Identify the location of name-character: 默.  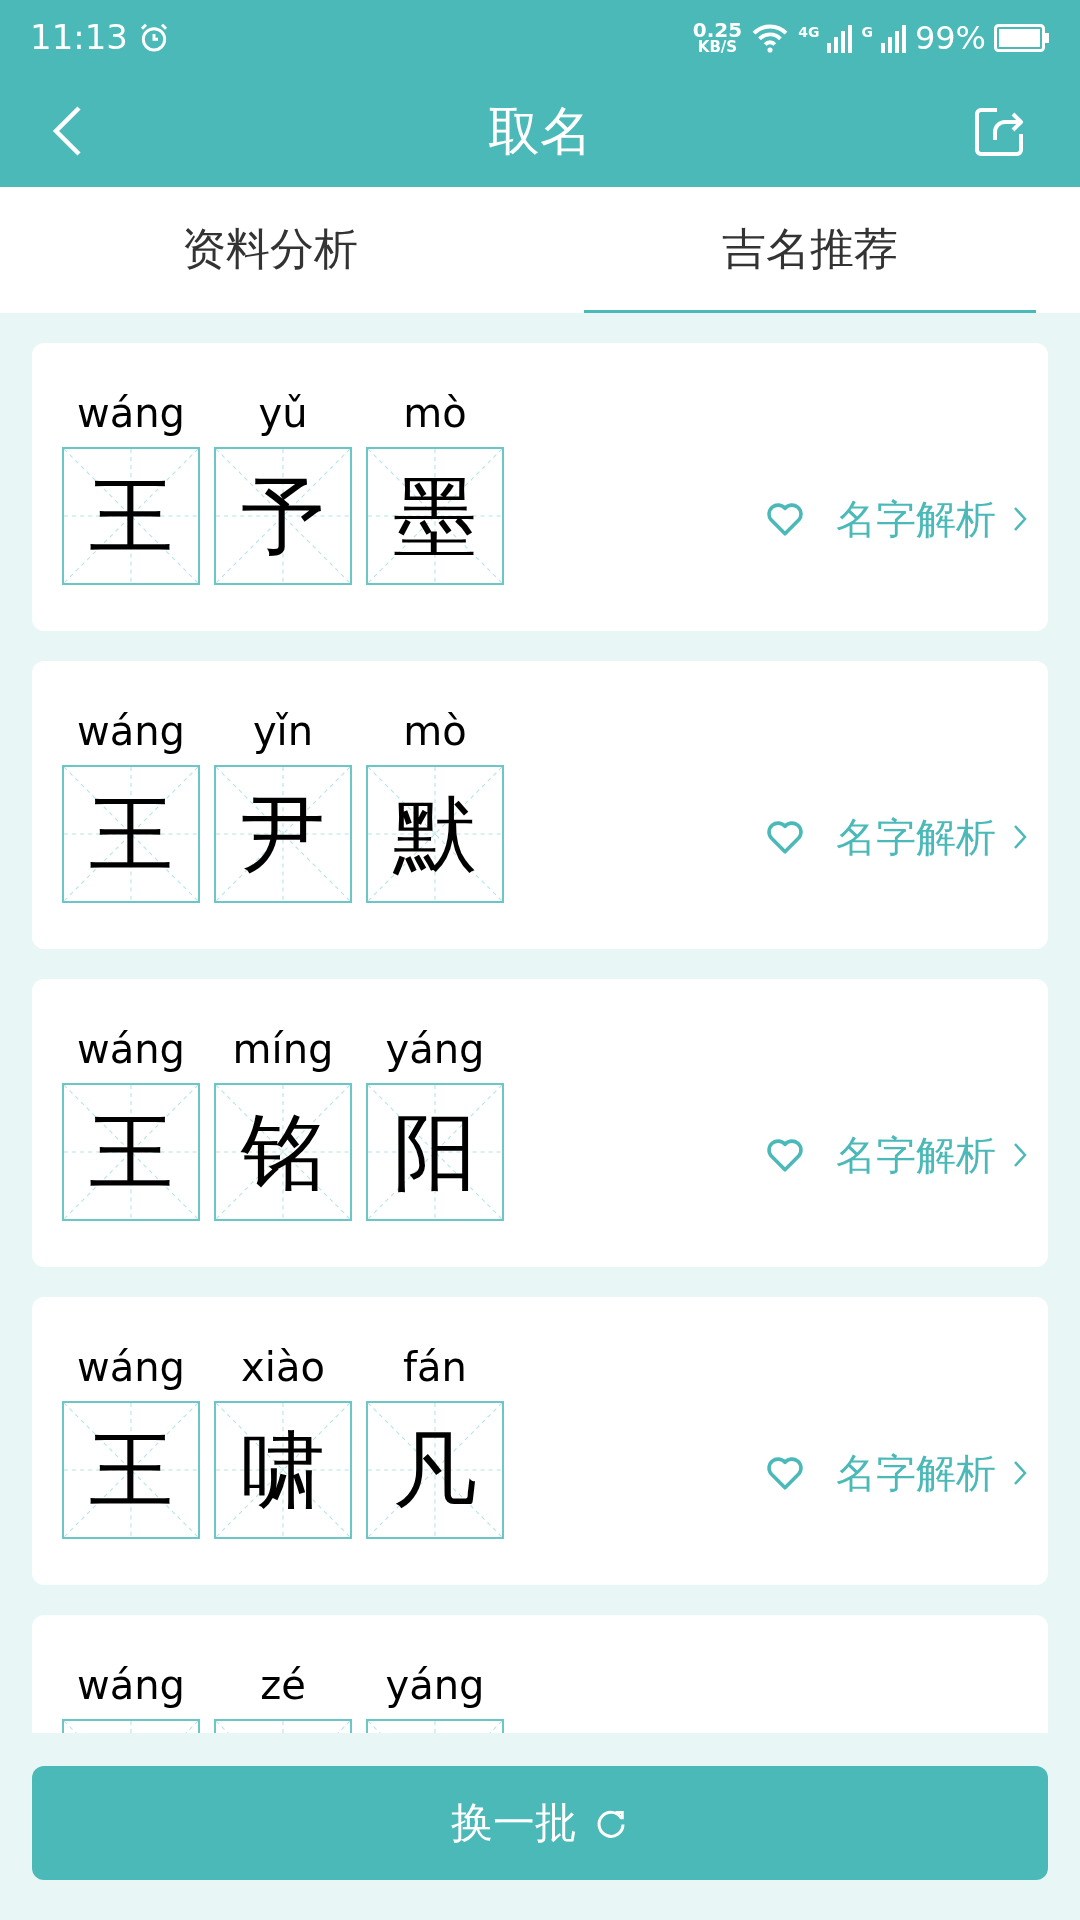
(435, 834).